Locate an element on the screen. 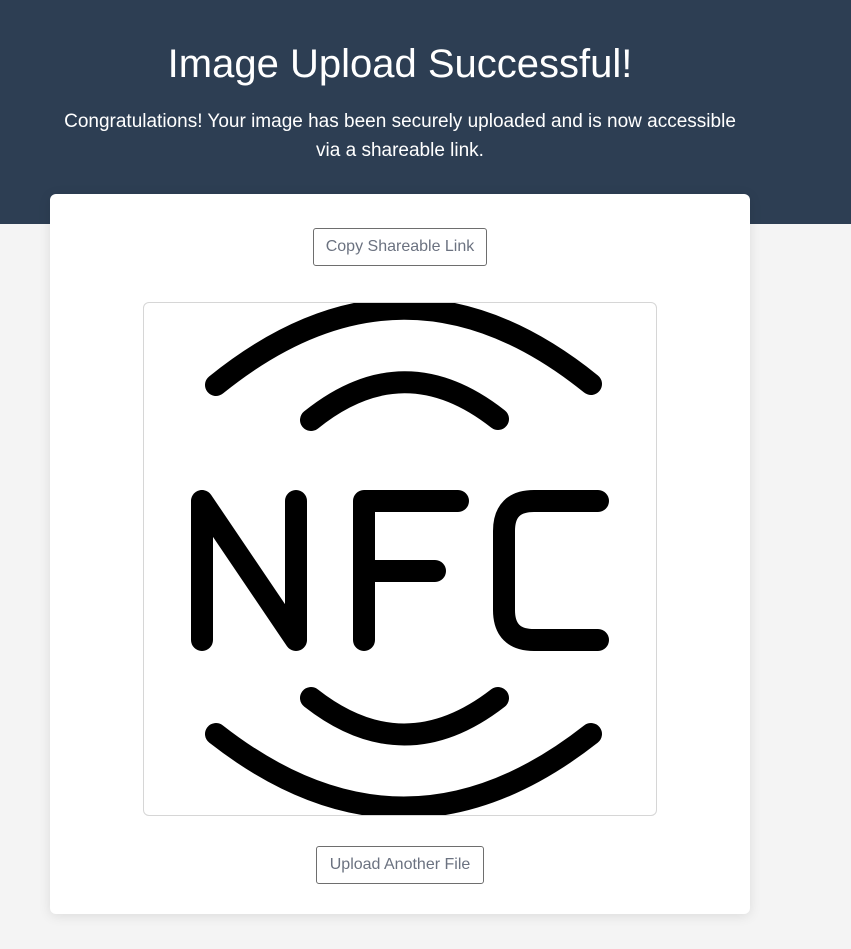 This screenshot has height=949, width=851. upload-another-button: Upload Another File is located at coordinates (400, 865).